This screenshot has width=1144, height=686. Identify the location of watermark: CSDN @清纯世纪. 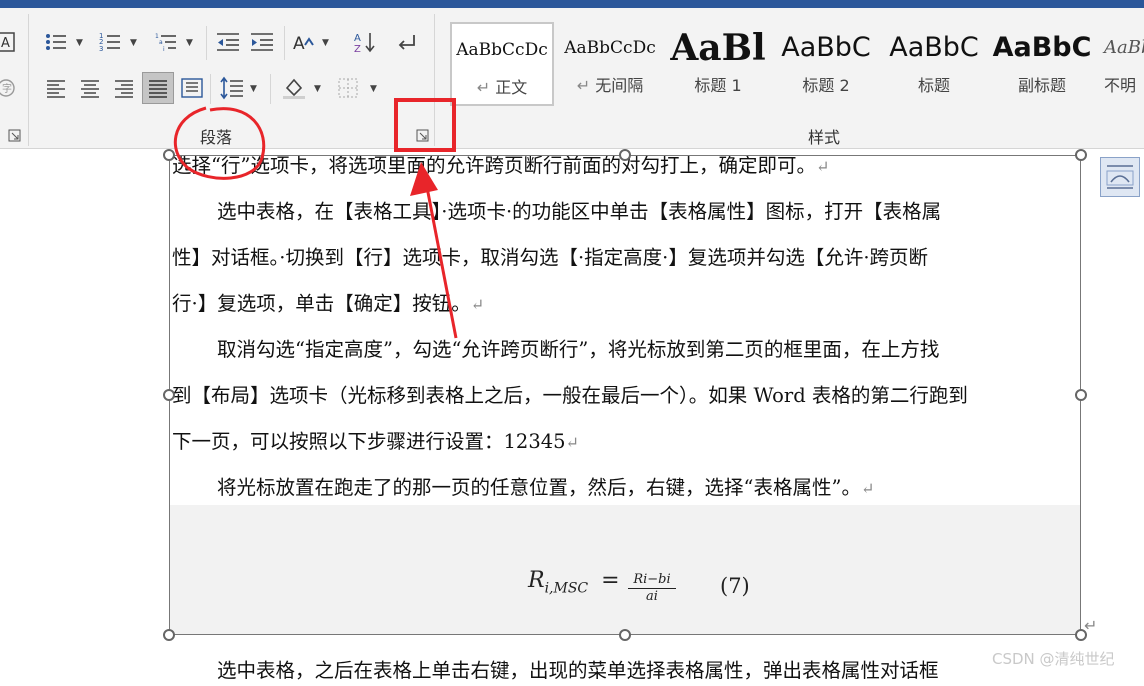
(1053, 659).